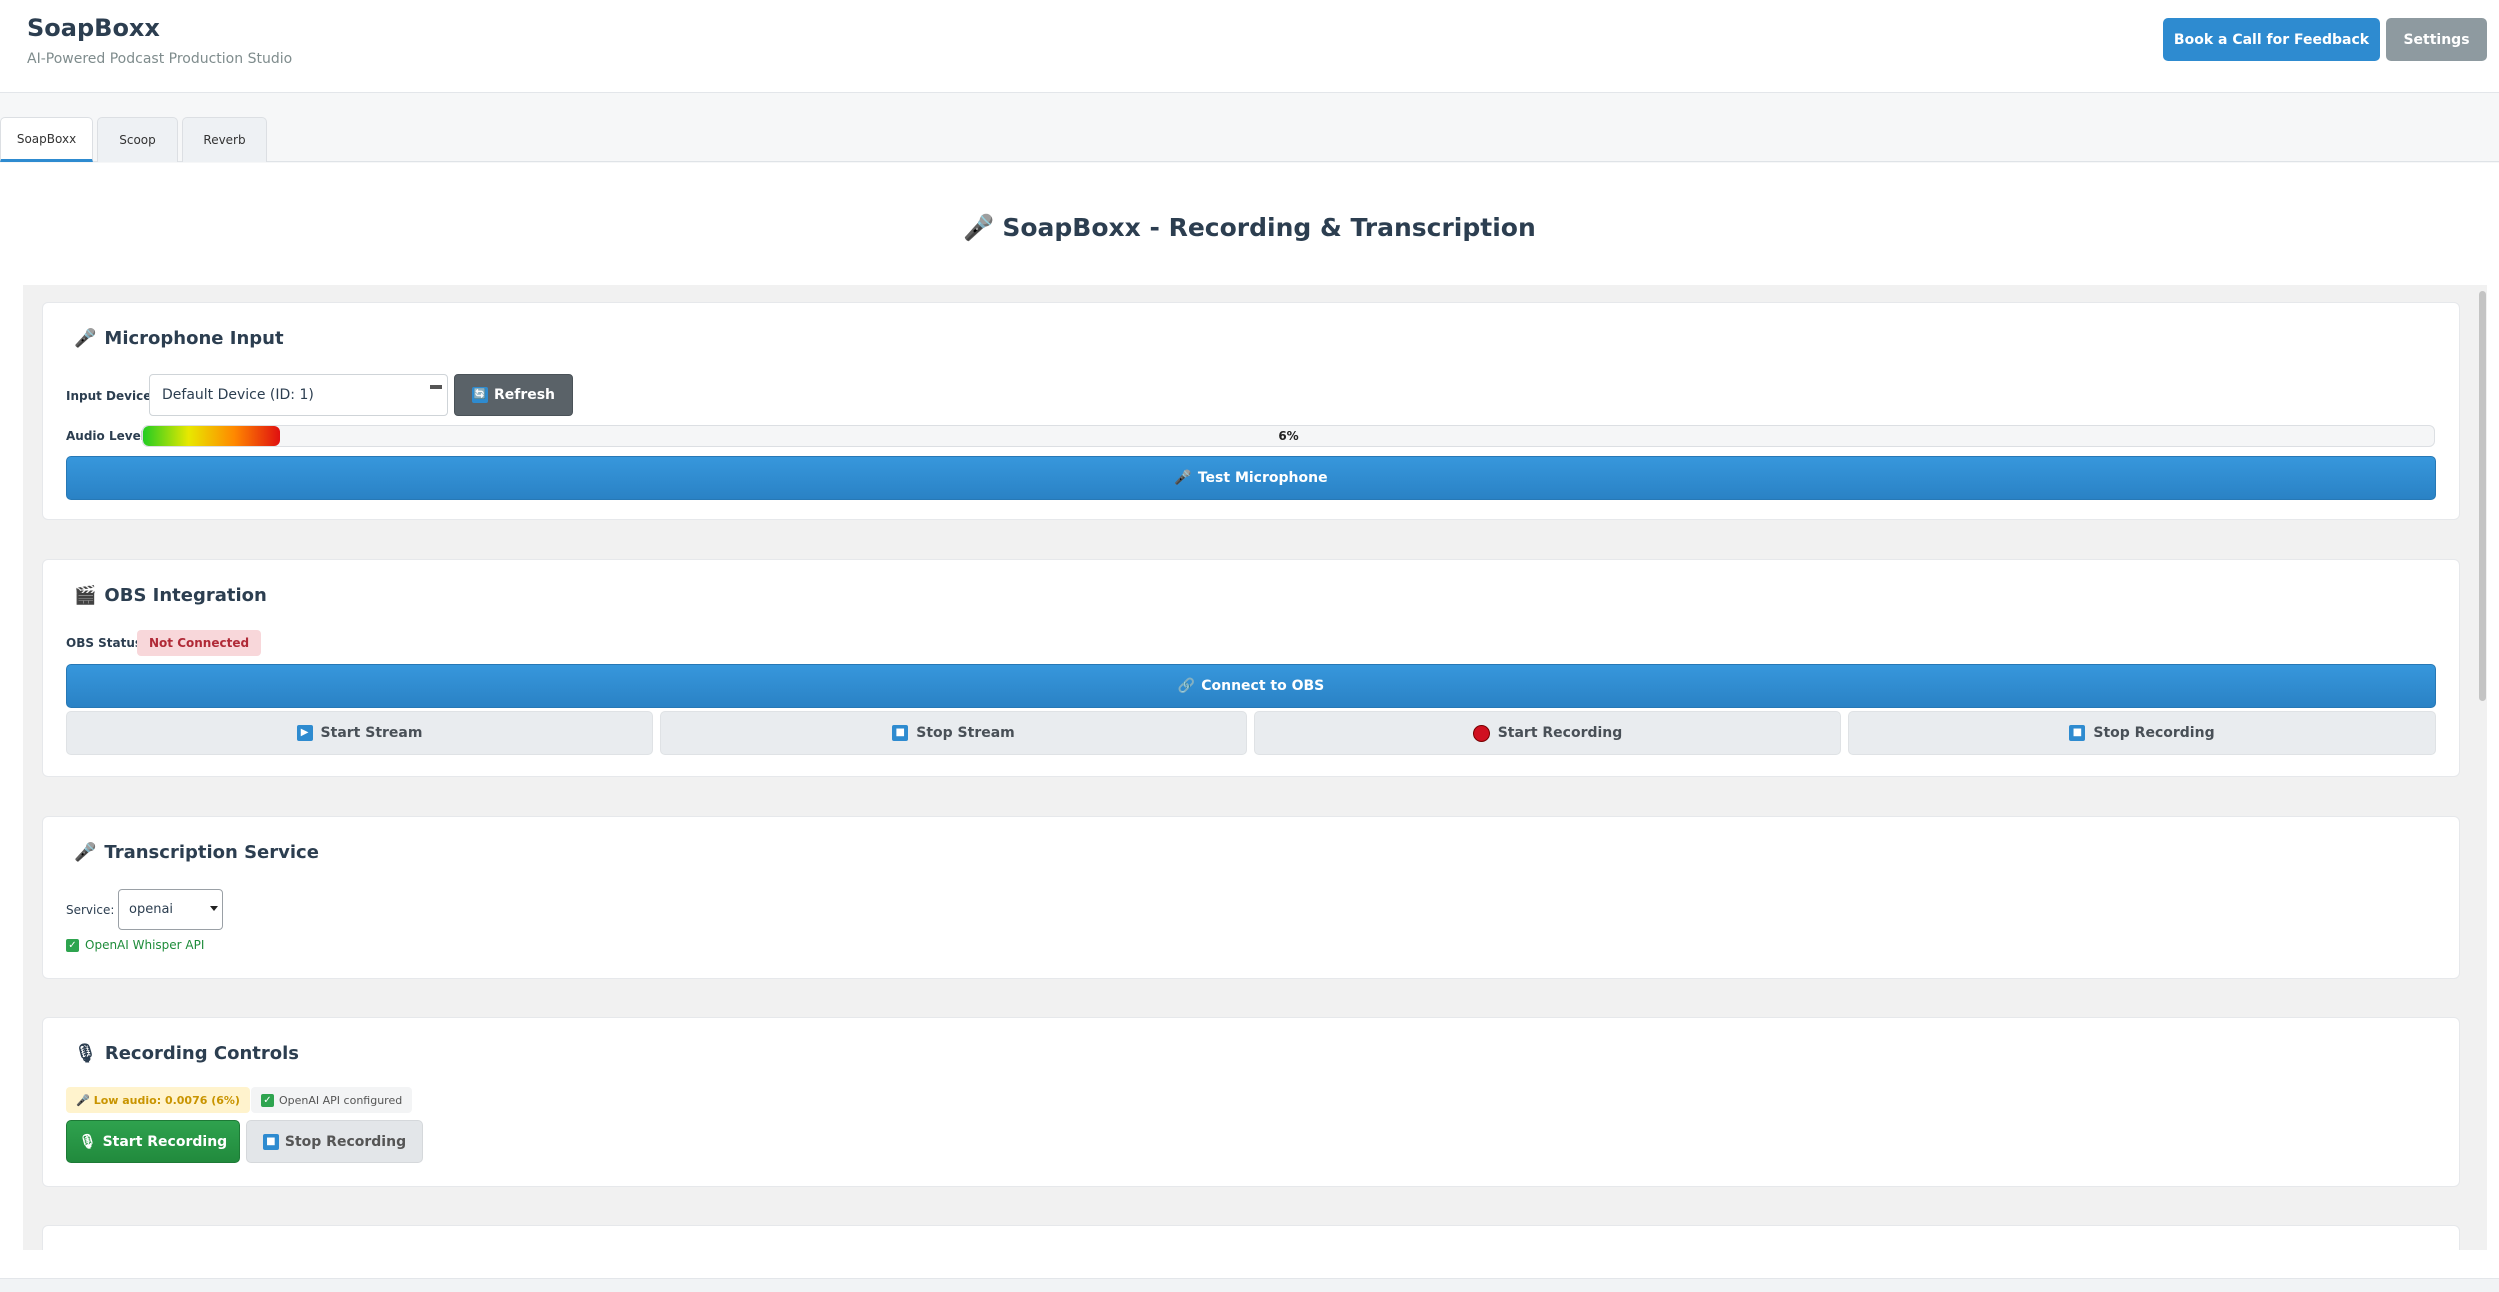 The image size is (2499, 1292). Describe the element at coordinates (2271, 39) in the screenshot. I see `book-call-button: Book a Call for Feedback` at that location.